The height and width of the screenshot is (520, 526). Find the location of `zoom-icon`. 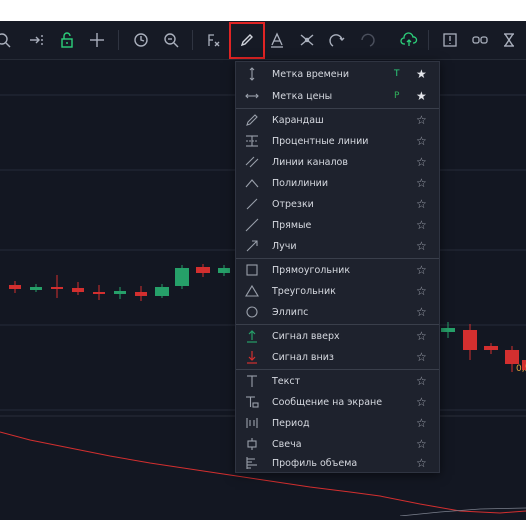

zoom-icon is located at coordinates (8, 40).